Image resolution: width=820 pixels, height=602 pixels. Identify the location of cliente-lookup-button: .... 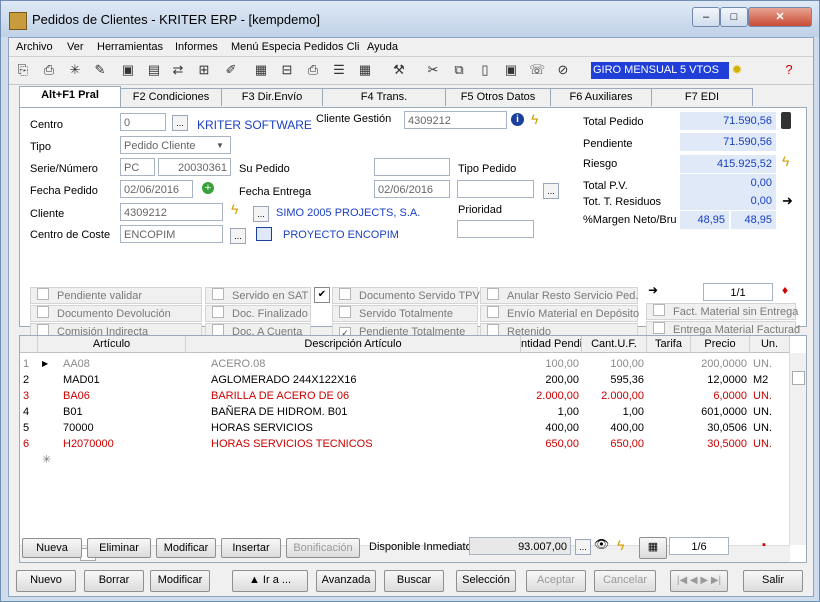
(261, 214).